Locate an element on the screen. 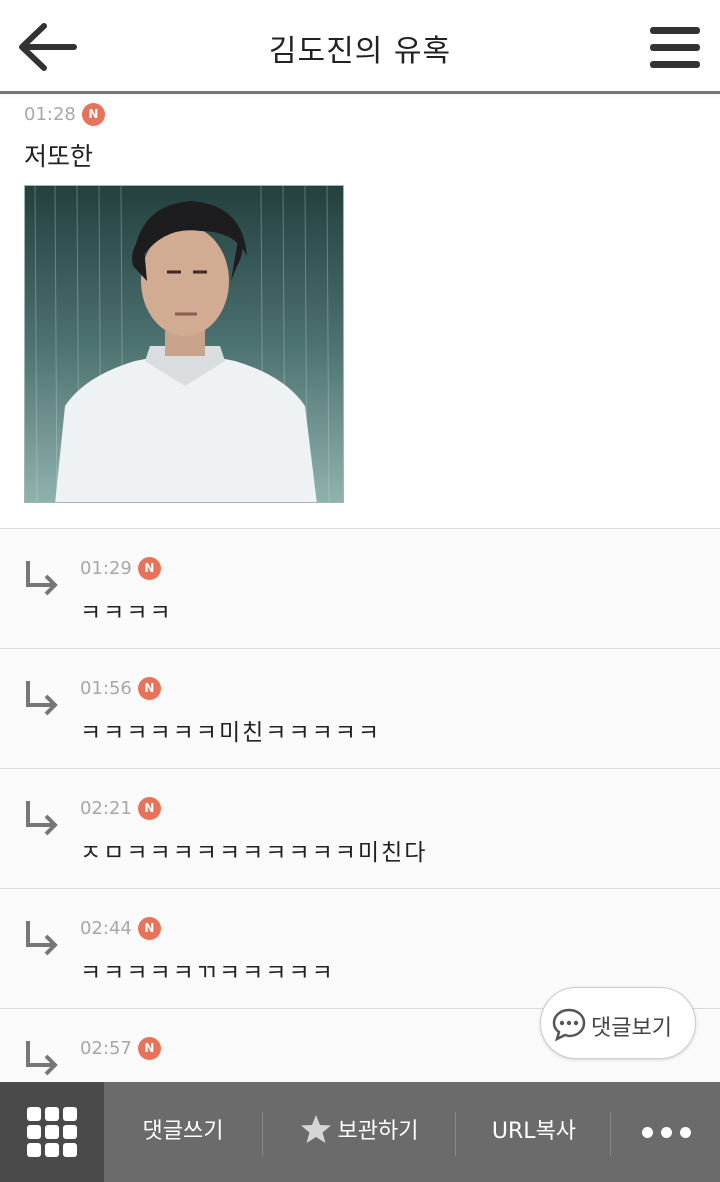  reply-item: 01:29 N ㅋㅋㅋㅋ is located at coordinates (360, 589).